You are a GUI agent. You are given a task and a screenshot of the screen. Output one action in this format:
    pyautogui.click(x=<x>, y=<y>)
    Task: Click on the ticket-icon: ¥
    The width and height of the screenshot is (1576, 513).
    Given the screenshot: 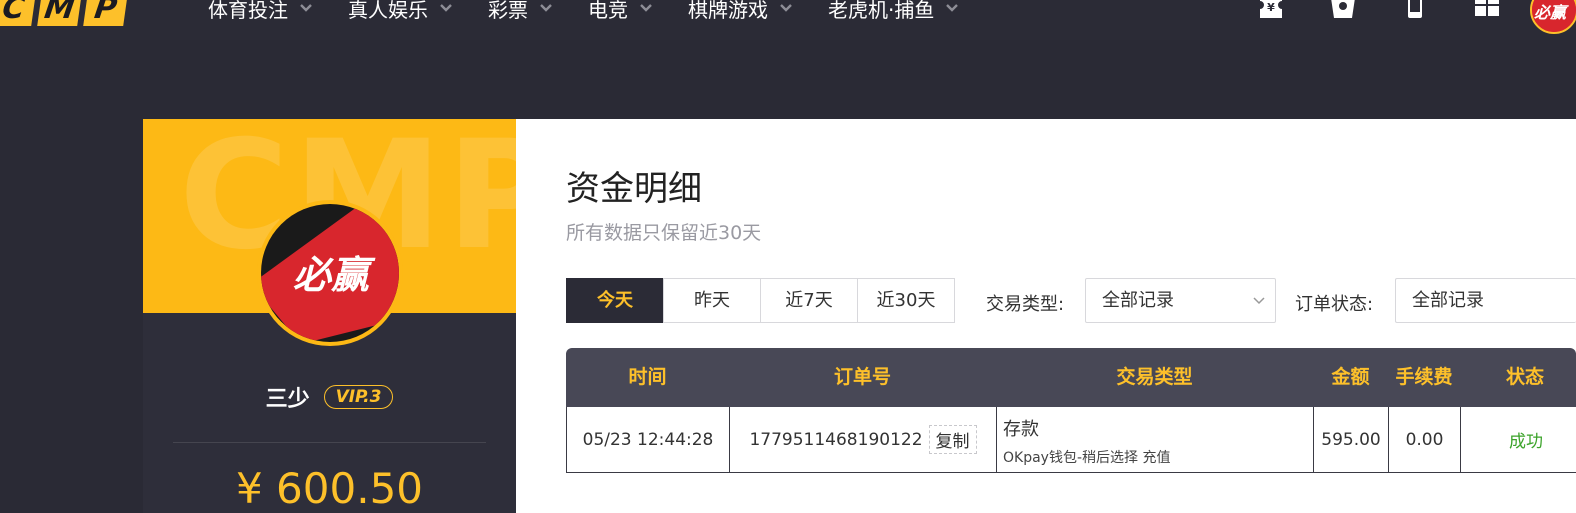 What is the action you would take?
    pyautogui.click(x=1271, y=10)
    